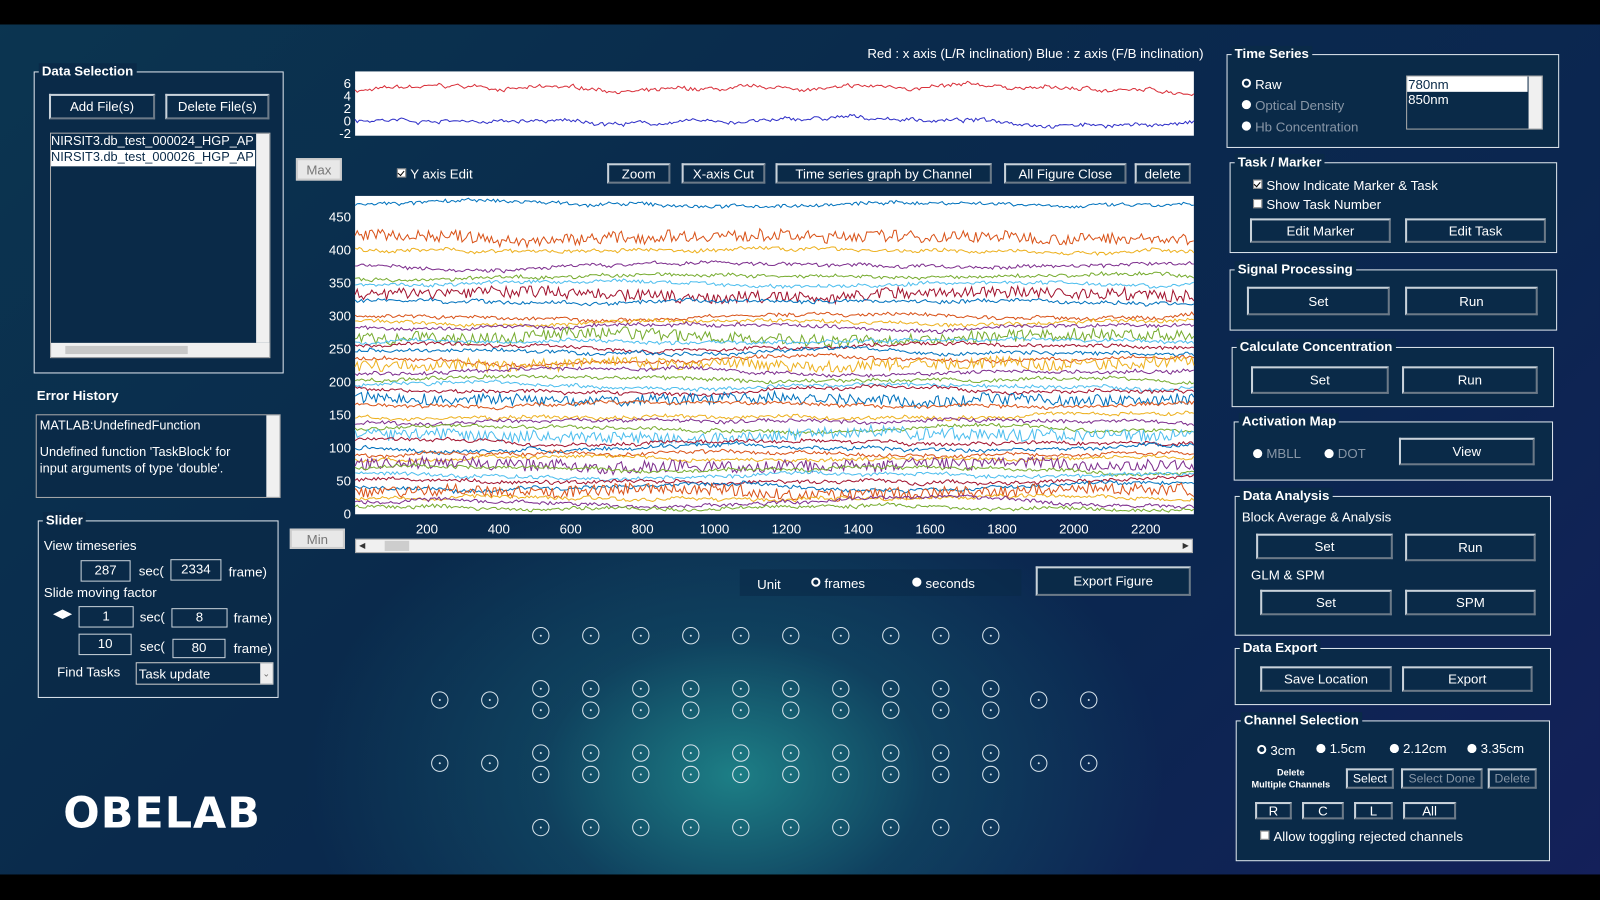 This screenshot has width=1600, height=900. I want to click on frames-radio, so click(816, 582).